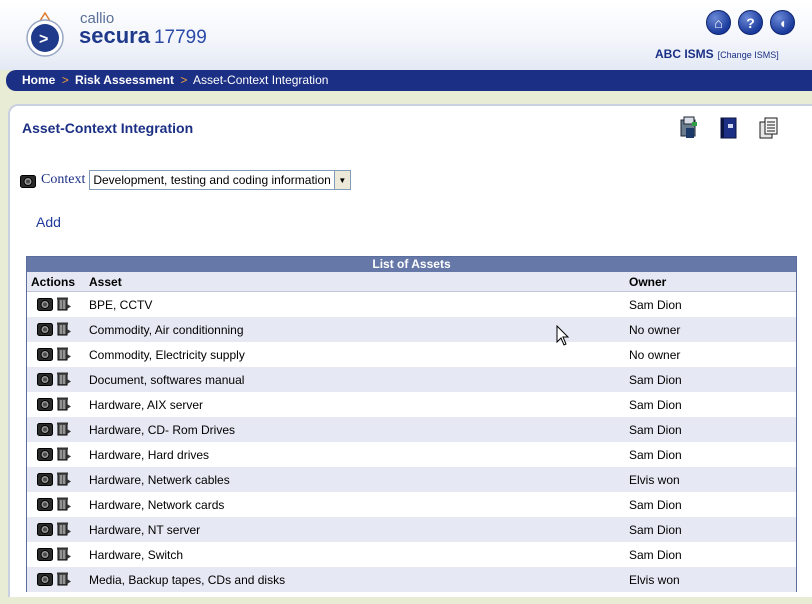 Image resolution: width=812 pixels, height=604 pixels. What do you see at coordinates (136, 554) in the screenshot?
I see `asset-cell: Hardware, Switch` at bounding box center [136, 554].